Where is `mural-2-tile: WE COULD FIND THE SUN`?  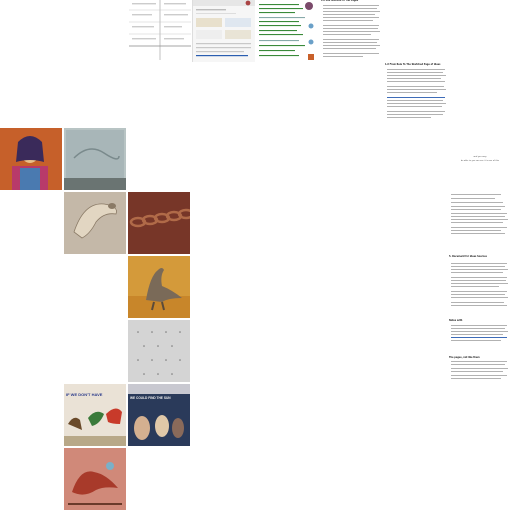 mural-2-tile: WE COULD FIND THE SUN is located at coordinates (159, 415).